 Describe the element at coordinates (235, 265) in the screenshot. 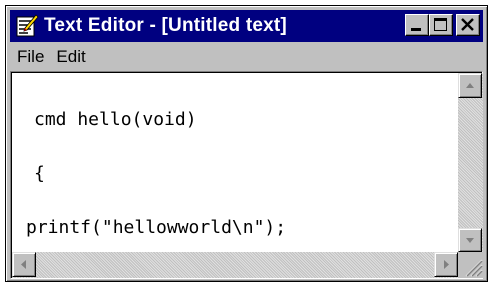

I see `horizontal-scrollbar` at that location.